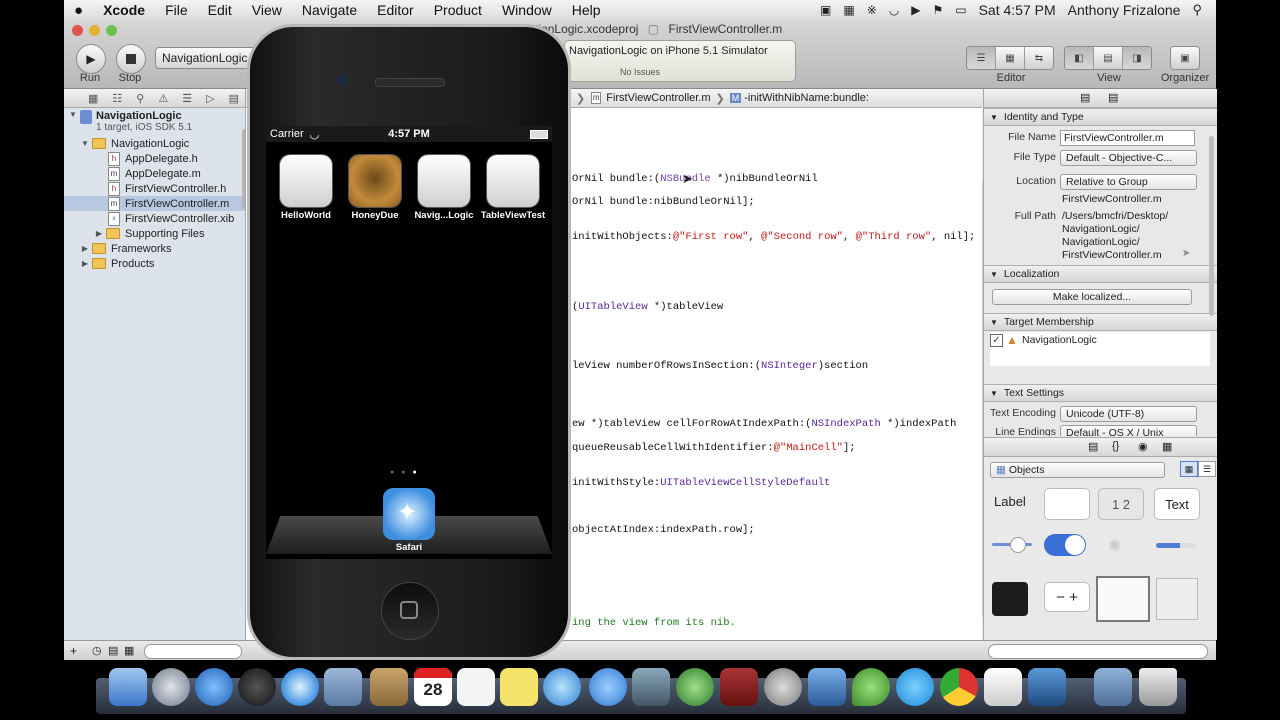 The image size is (1280, 720). What do you see at coordinates (1137, 58) in the screenshot?
I see `utilities-toggle-icon: ◨` at bounding box center [1137, 58].